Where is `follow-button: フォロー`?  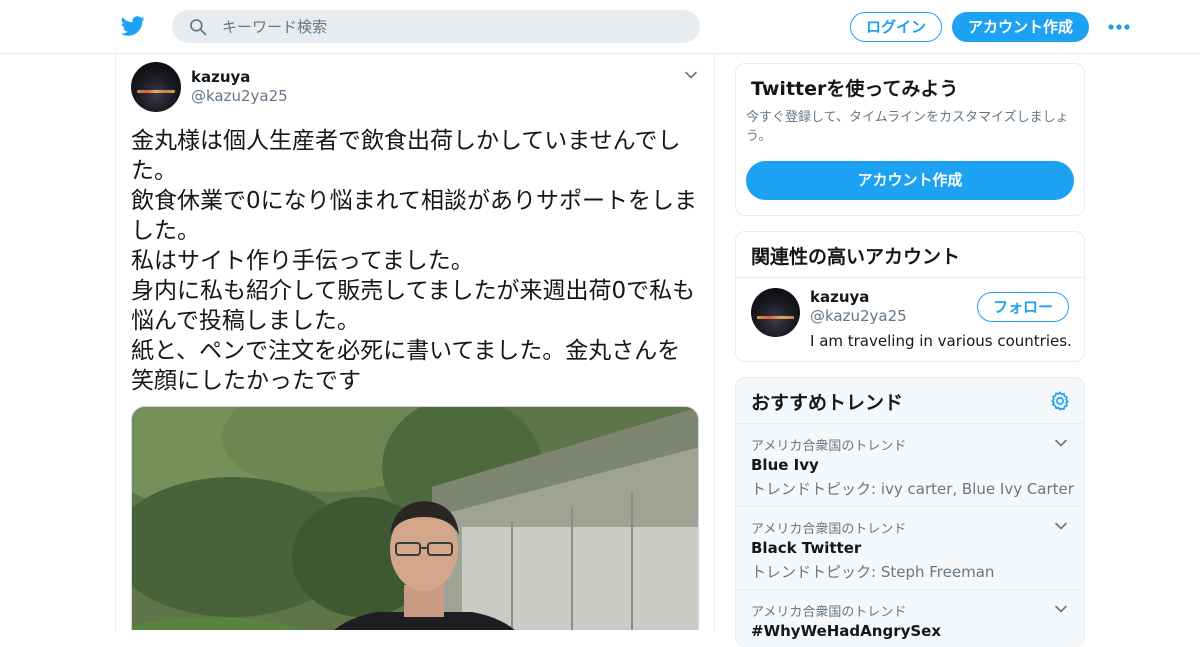
follow-button: フォロー is located at coordinates (1023, 307).